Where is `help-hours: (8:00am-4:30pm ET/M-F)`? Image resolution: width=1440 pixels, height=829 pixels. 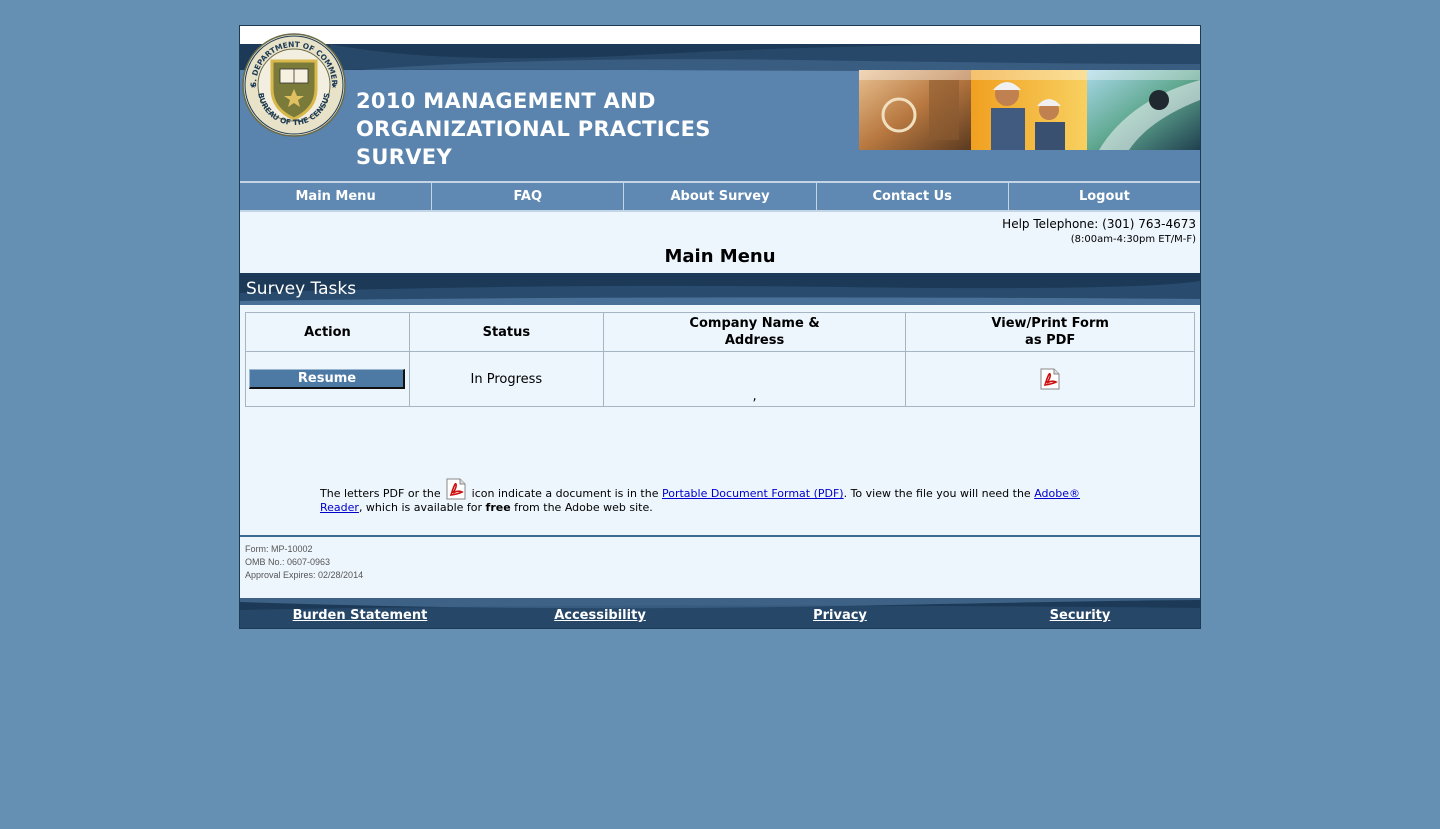 help-hours: (8:00am-4:30pm ET/M-F) is located at coordinates (1133, 239).